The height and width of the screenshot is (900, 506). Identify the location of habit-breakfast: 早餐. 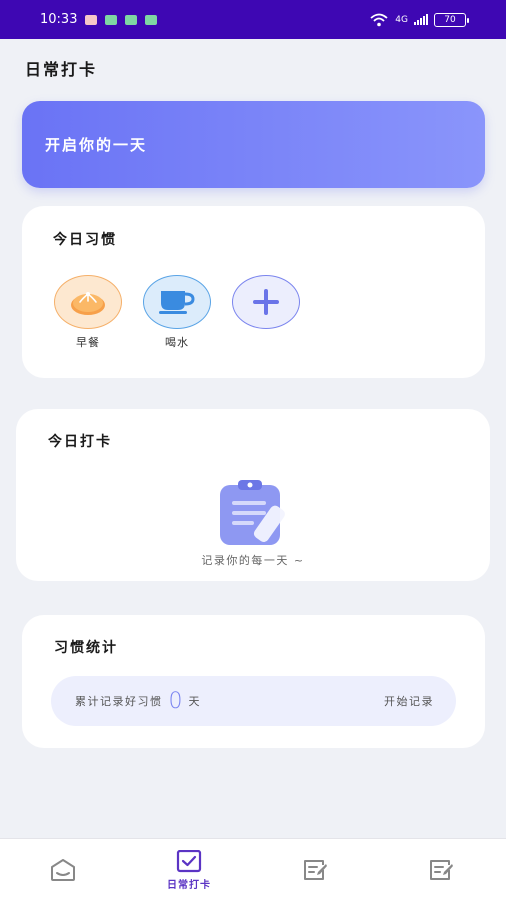
(88, 312).